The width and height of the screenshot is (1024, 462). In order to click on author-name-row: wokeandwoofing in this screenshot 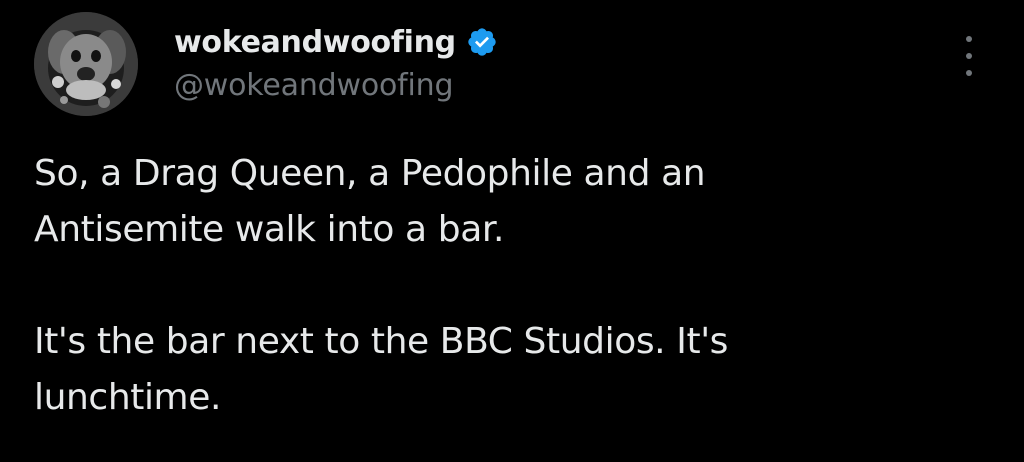, I will do `click(336, 42)`.